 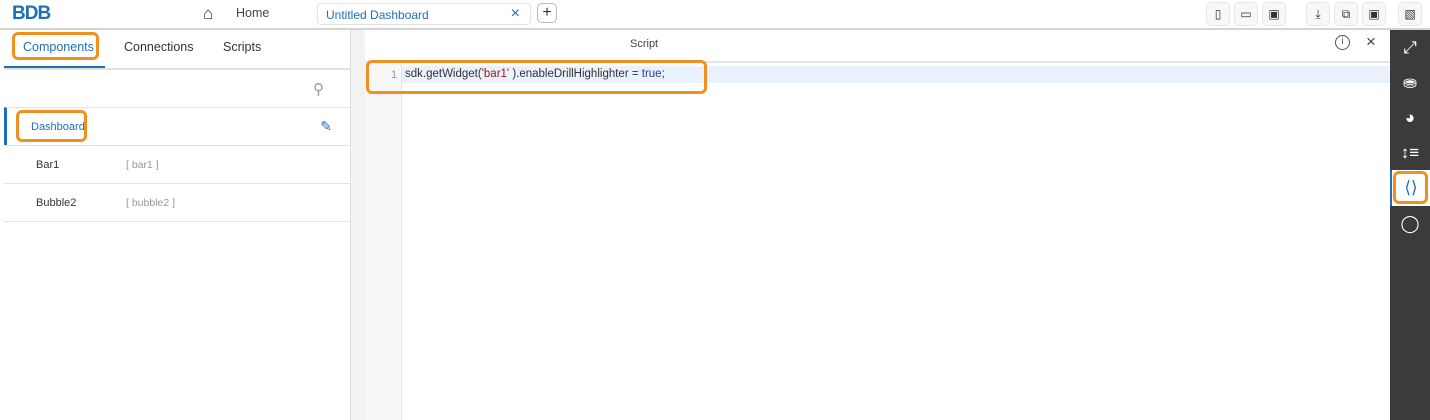 What do you see at coordinates (1246, 14) in the screenshot?
I see `tablet-icon: ▭` at bounding box center [1246, 14].